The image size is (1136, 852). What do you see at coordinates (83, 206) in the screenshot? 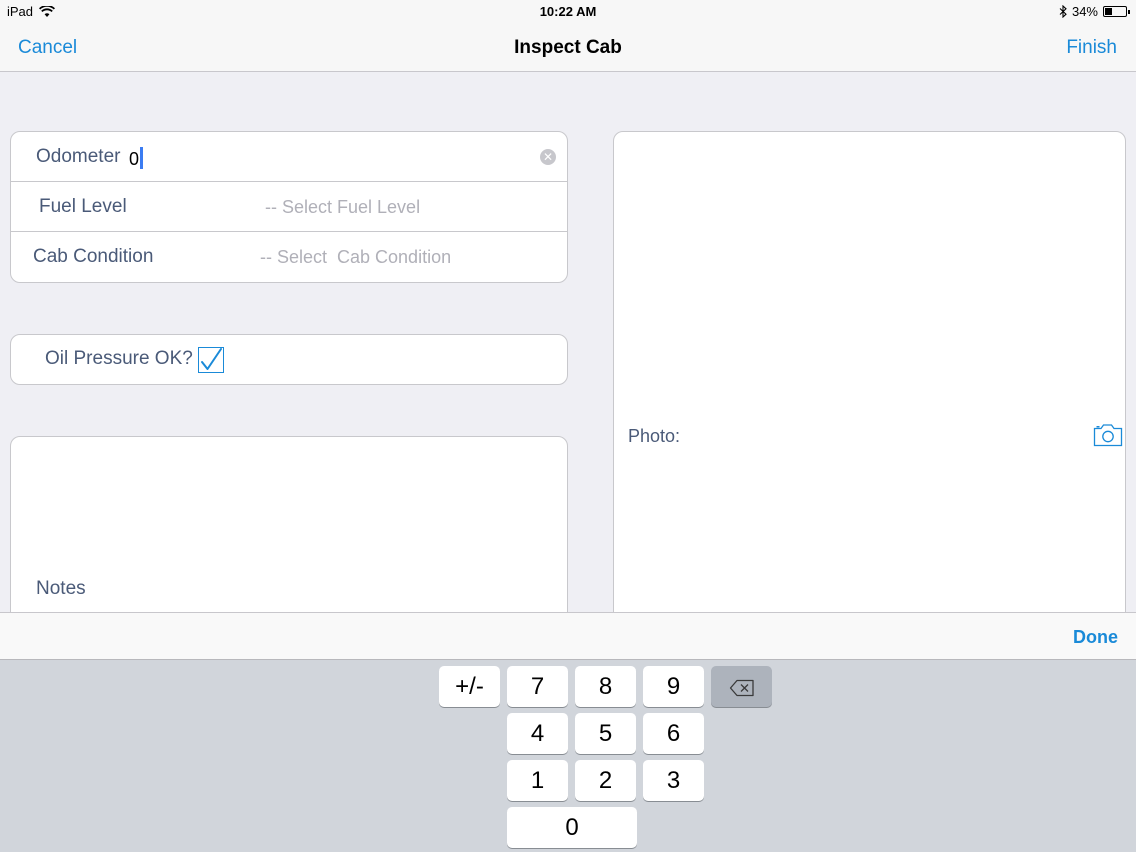
I see `fuel-level-label: Fuel Level` at bounding box center [83, 206].